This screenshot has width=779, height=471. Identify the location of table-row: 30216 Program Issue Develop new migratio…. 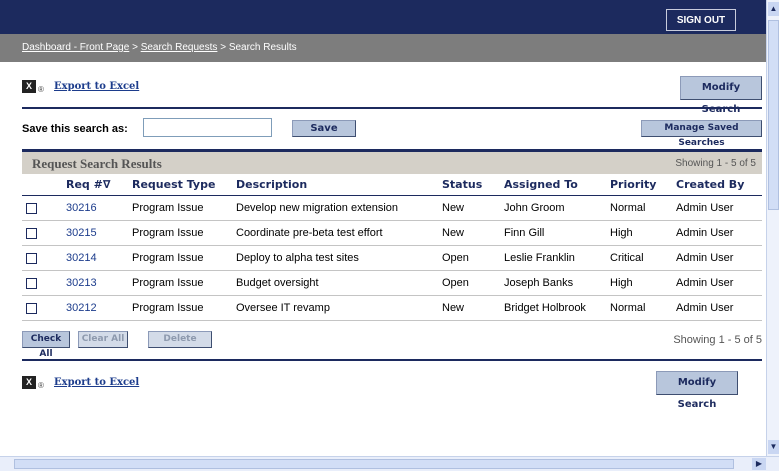
(392, 208).